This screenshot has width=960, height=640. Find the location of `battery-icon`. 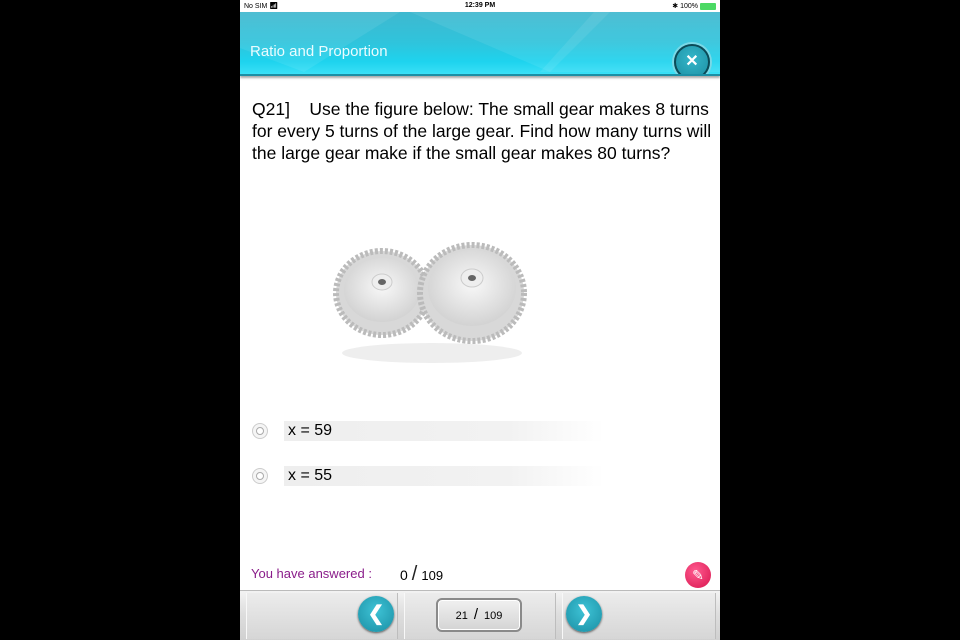

battery-icon is located at coordinates (708, 6).